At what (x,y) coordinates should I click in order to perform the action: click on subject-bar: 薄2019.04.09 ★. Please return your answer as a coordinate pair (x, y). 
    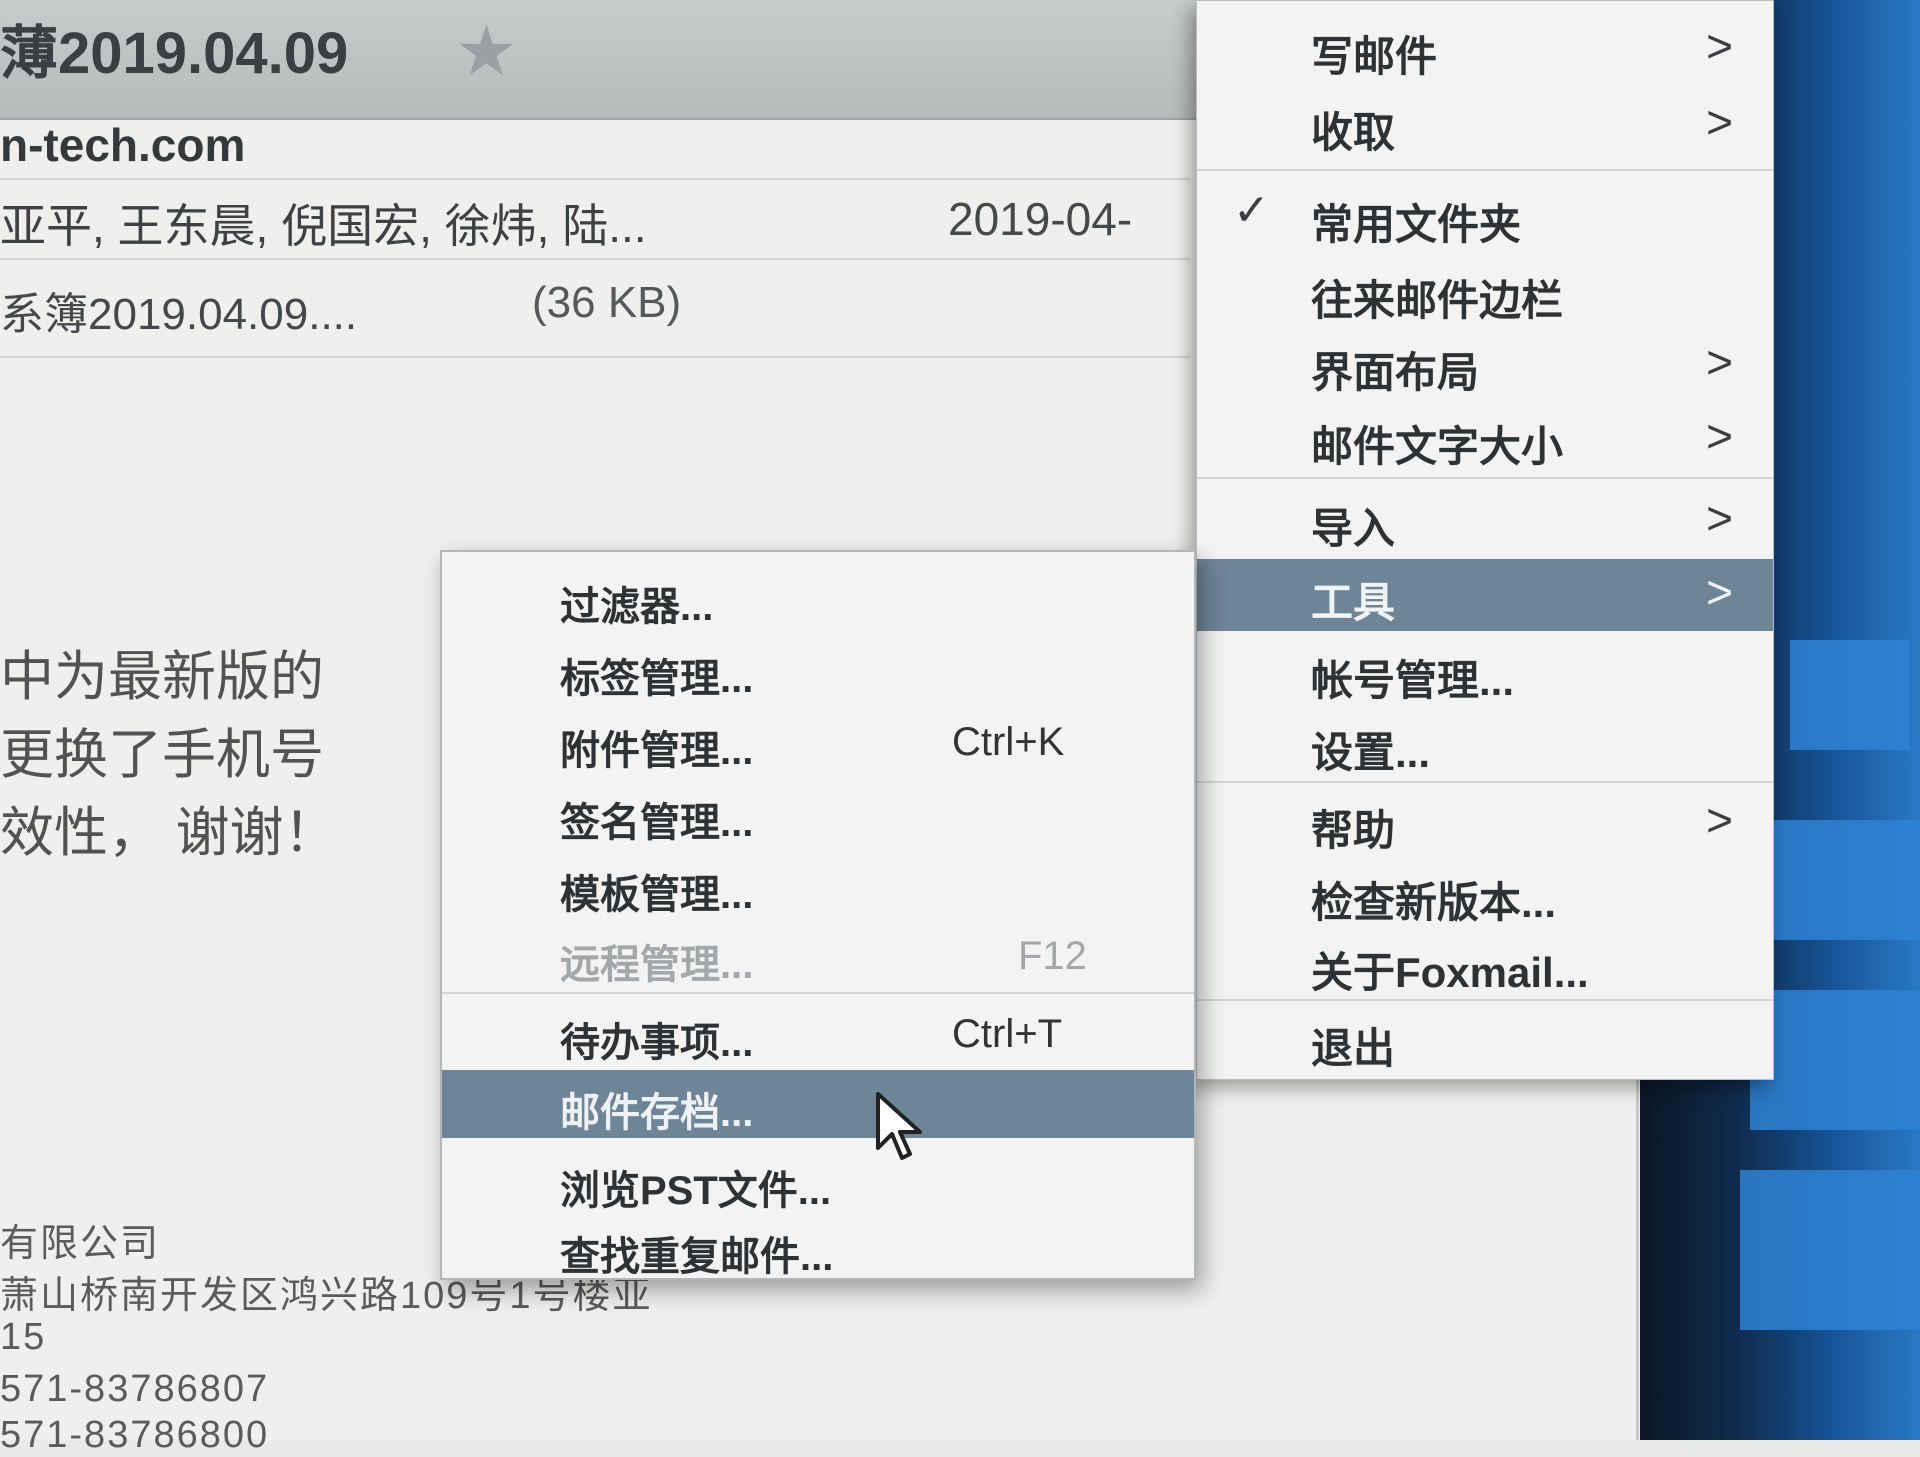
    Looking at the image, I should click on (600, 60).